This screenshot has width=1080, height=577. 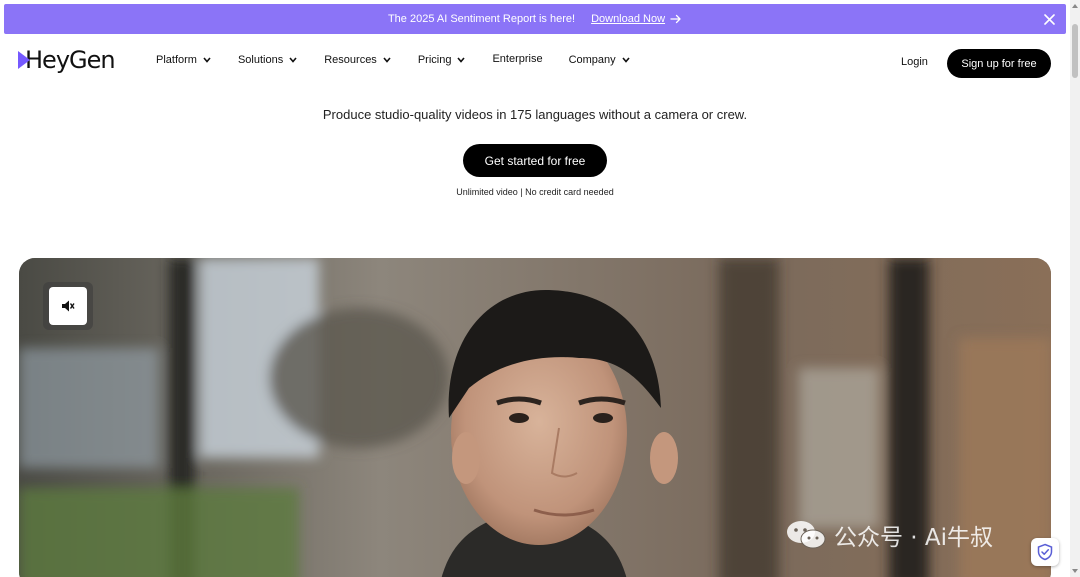 I want to click on banner-close-button, so click(x=1049, y=19).